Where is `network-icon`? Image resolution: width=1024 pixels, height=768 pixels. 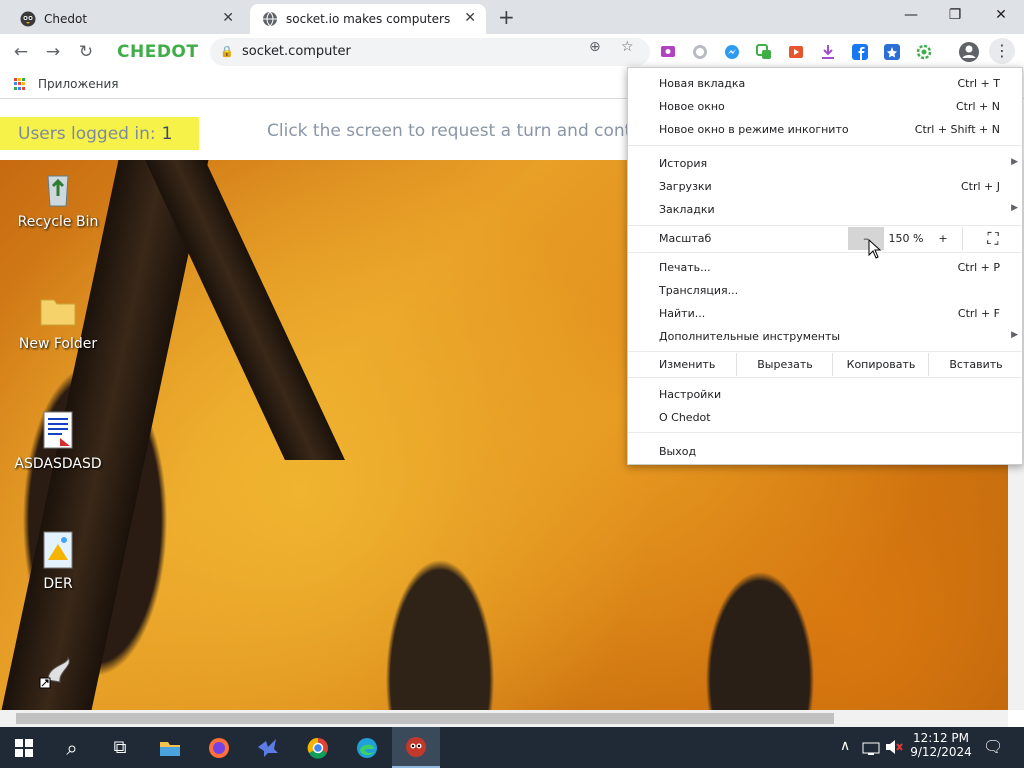 network-icon is located at coordinates (871, 750).